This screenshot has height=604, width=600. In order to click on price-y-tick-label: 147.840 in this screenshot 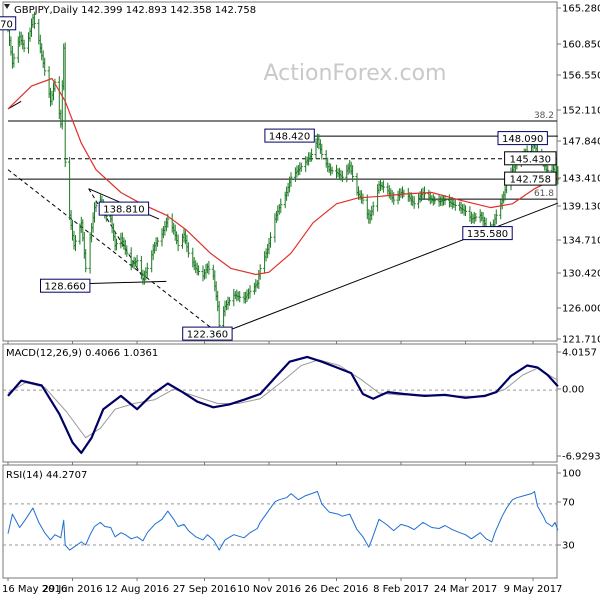, I will do `click(581, 142)`.